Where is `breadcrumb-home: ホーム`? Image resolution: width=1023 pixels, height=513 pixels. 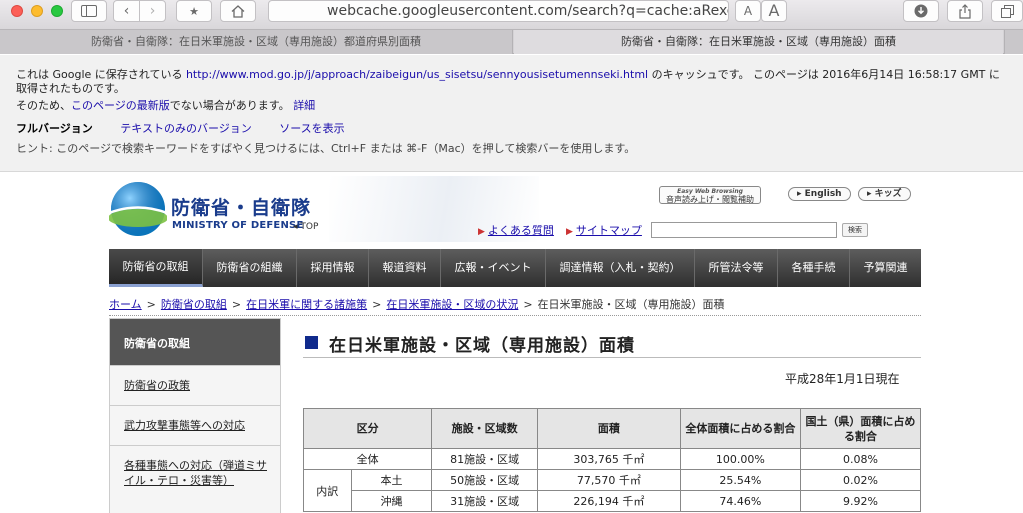 breadcrumb-home: ホーム is located at coordinates (125, 304).